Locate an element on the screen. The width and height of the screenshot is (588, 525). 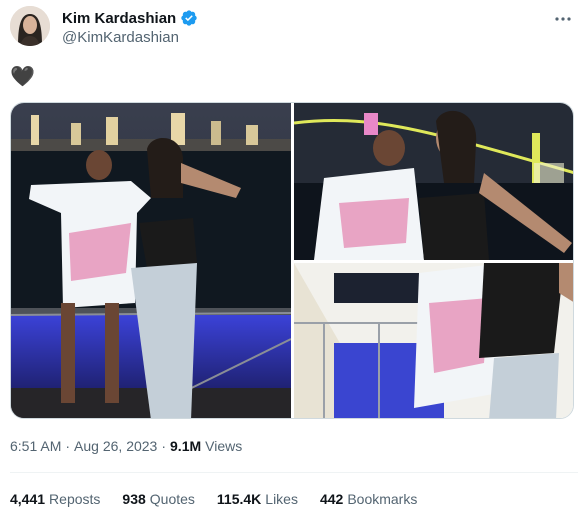
tweet-time: 6:51 AM is located at coordinates (35, 446).